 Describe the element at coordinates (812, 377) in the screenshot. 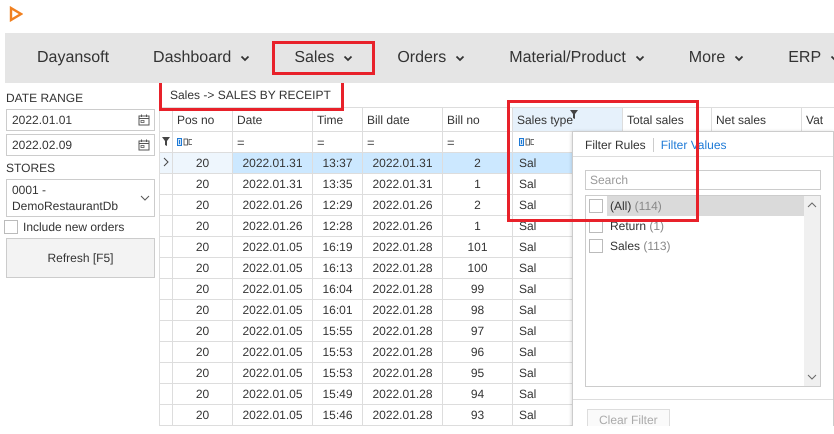

I see `scroll-down-icon` at that location.